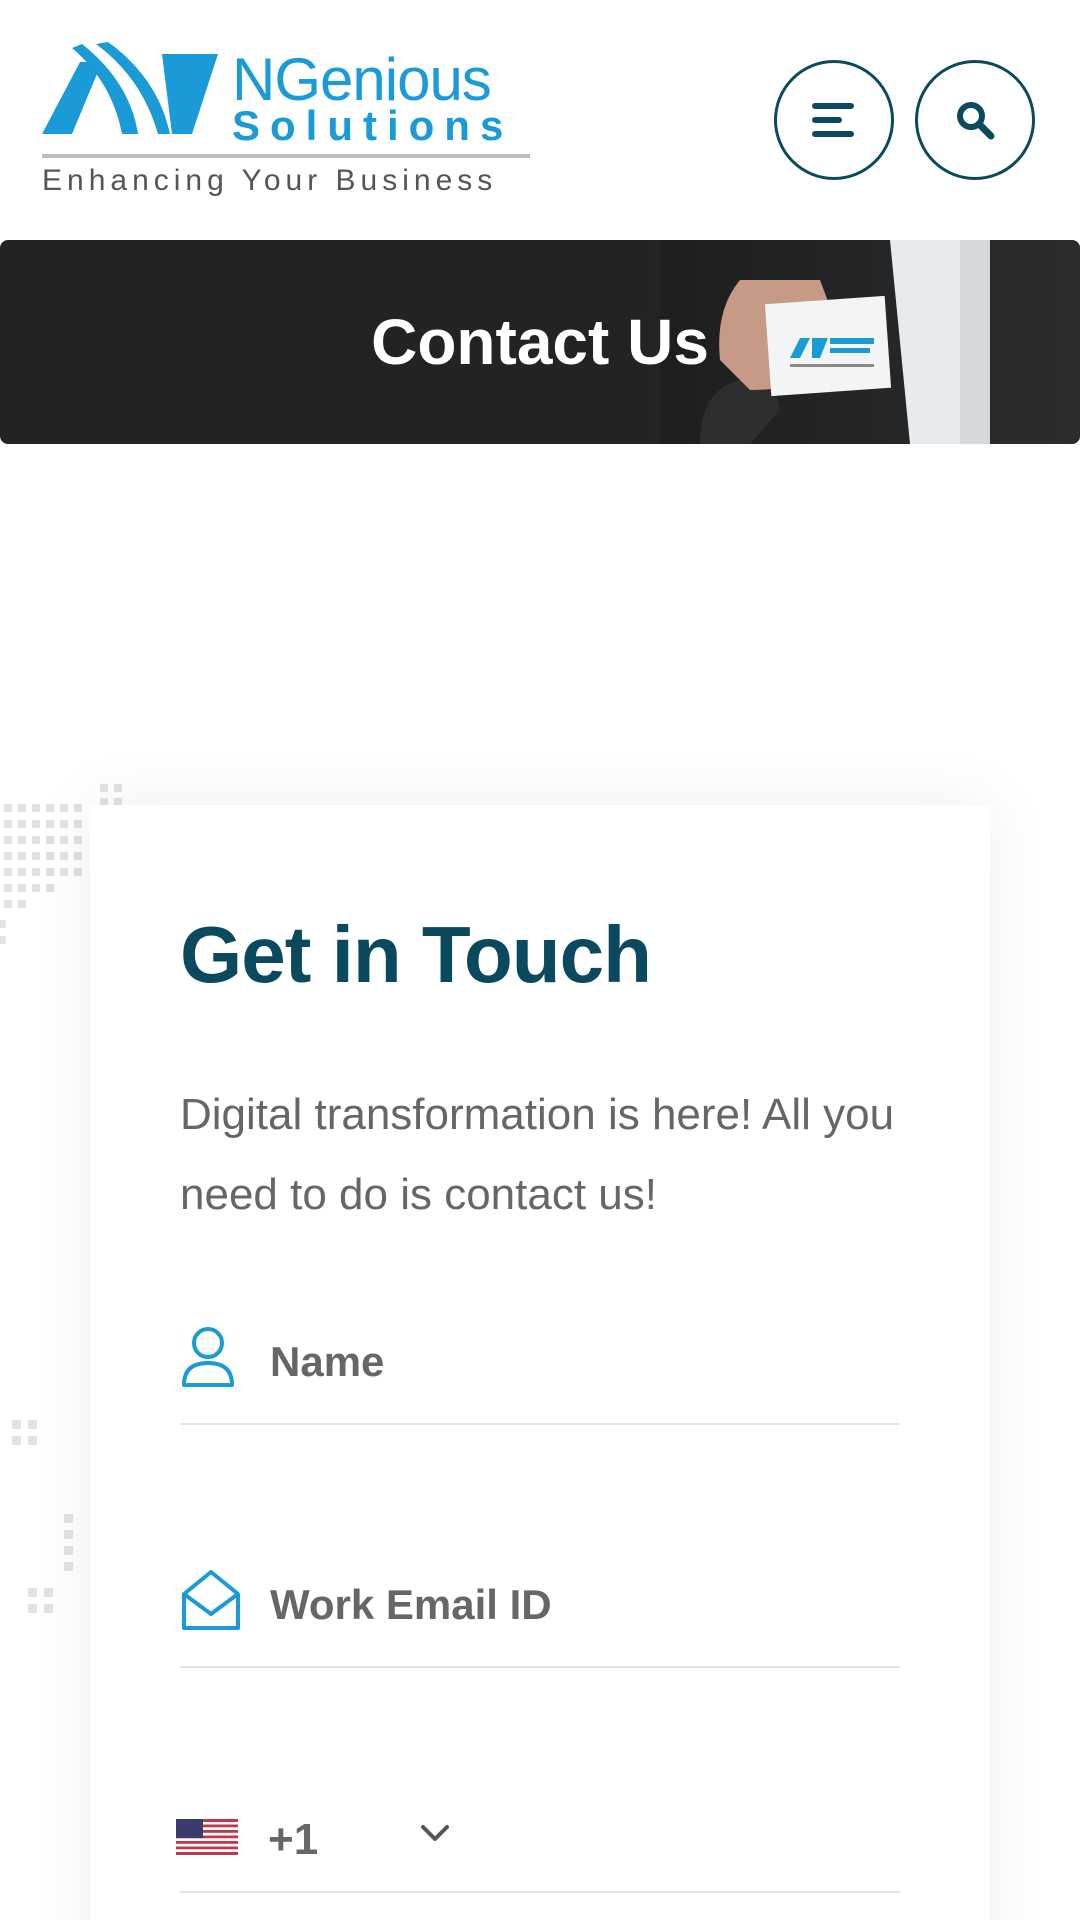  Describe the element at coordinates (208, 1357) in the screenshot. I see `user-icon` at that location.